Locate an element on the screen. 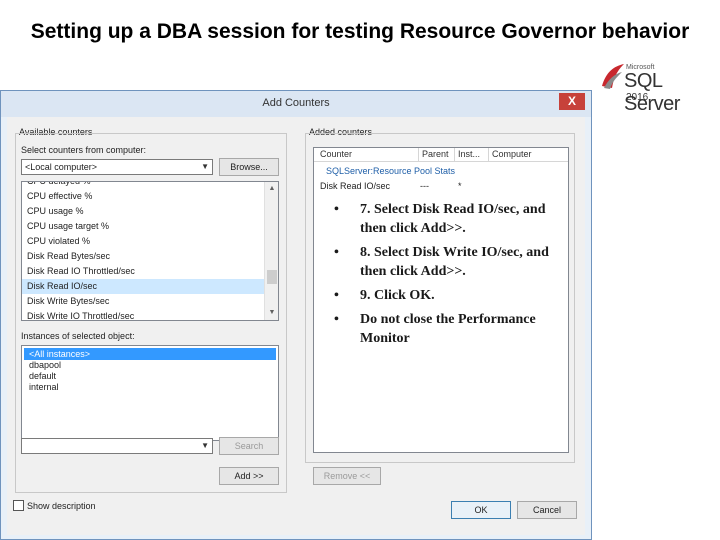 The width and height of the screenshot is (720, 540). add-button: Add >> is located at coordinates (249, 476).